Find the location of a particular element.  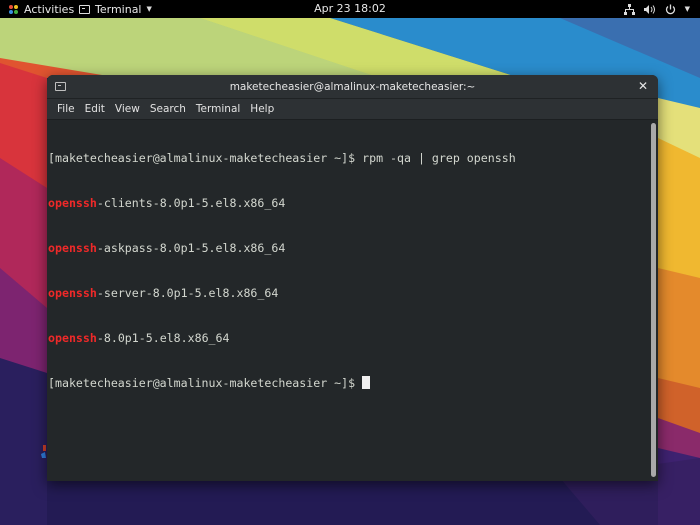

menu-help: Help is located at coordinates (262, 109).